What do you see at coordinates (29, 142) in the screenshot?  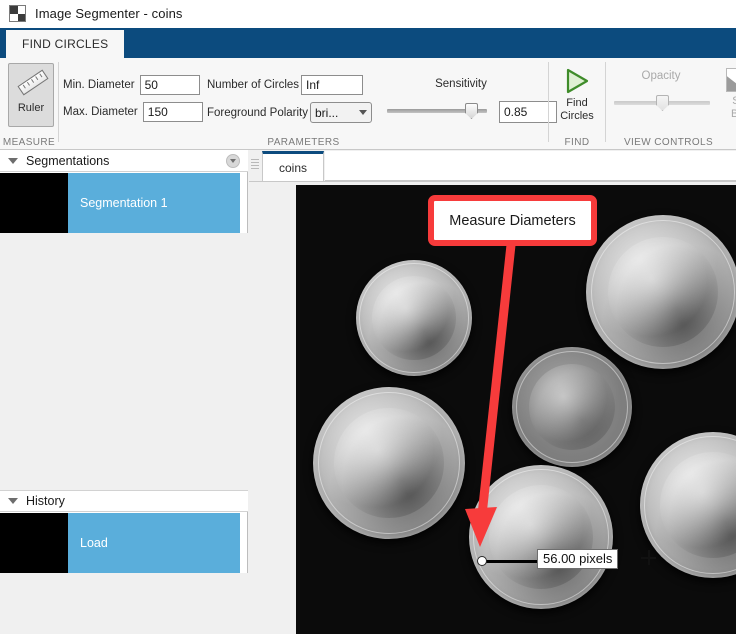 I see `ribbon-group-measure-label: MEASURE` at bounding box center [29, 142].